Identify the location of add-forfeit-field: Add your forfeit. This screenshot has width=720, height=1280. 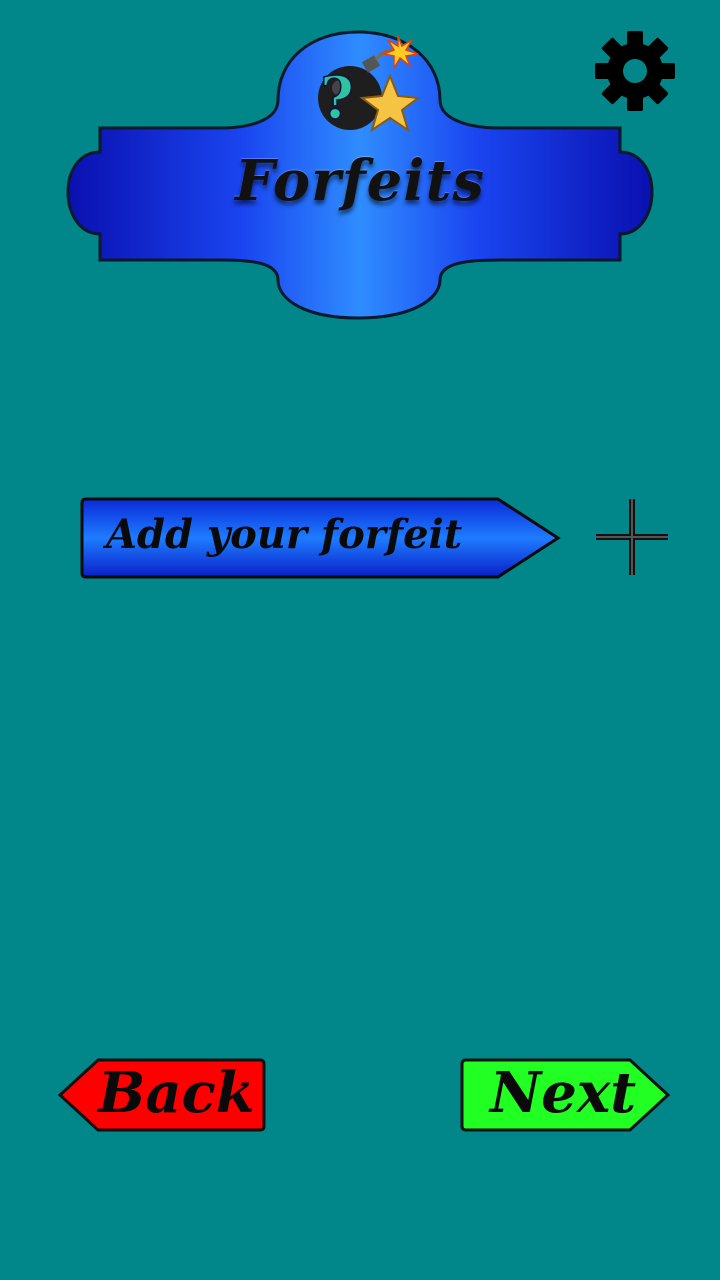
(321, 538).